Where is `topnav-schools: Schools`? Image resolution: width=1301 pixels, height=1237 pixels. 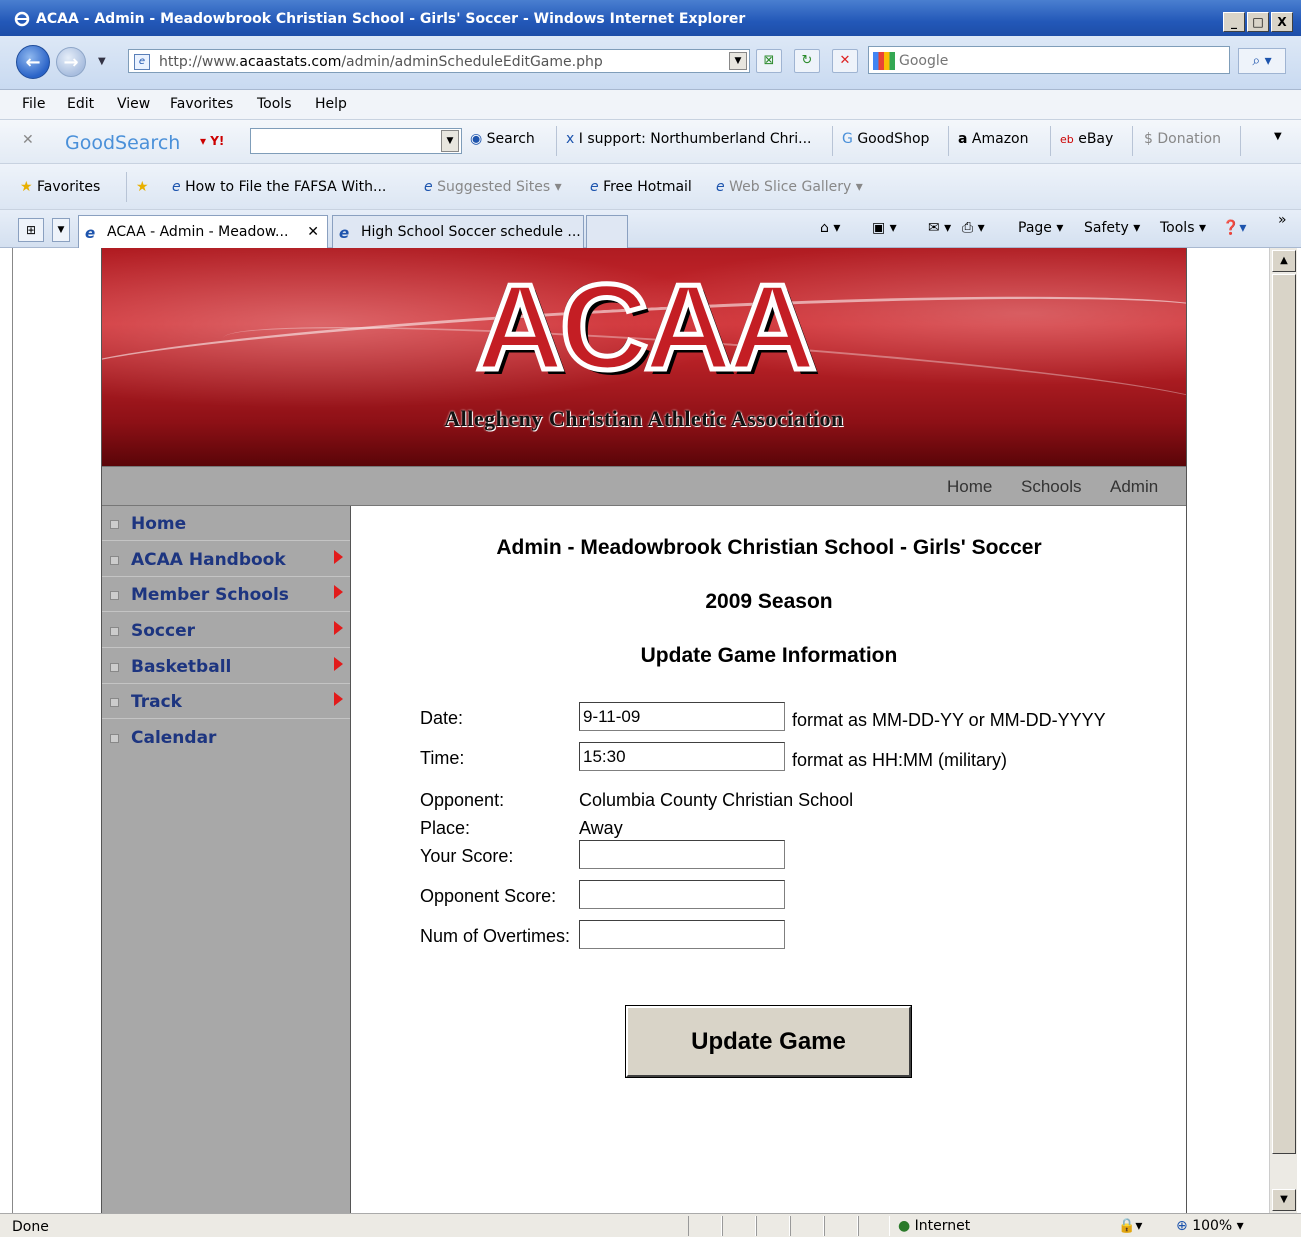
topnav-schools: Schools is located at coordinates (1051, 487).